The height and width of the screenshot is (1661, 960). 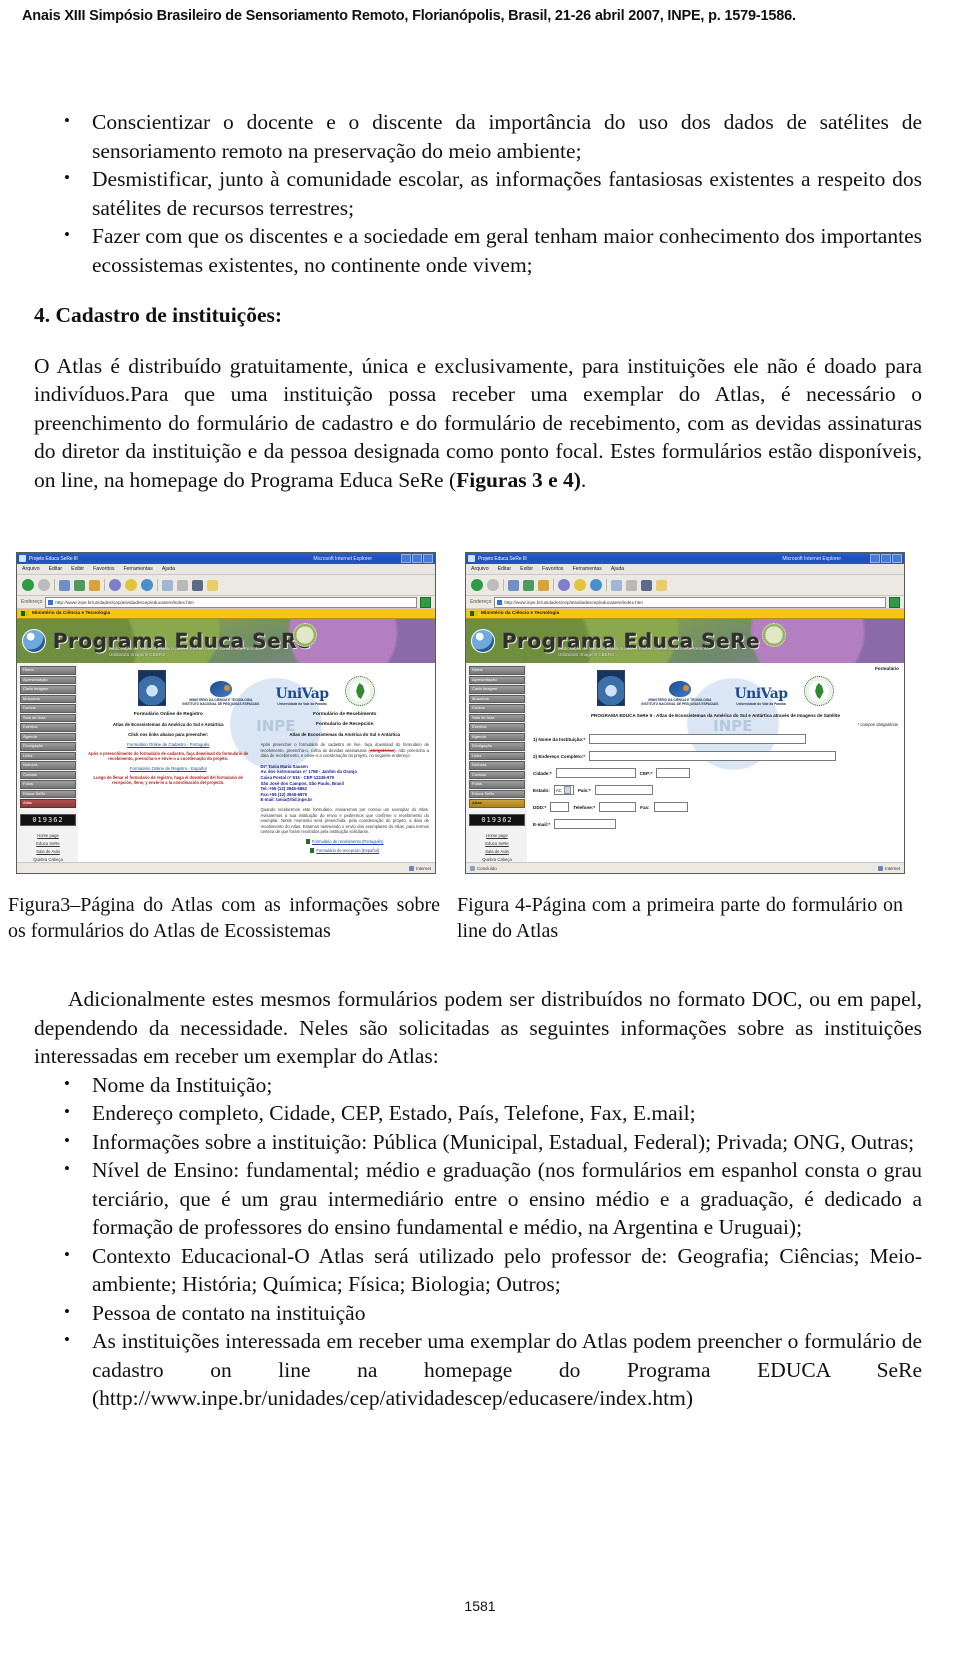 I want to click on back-icon, so click(x=28, y=585).